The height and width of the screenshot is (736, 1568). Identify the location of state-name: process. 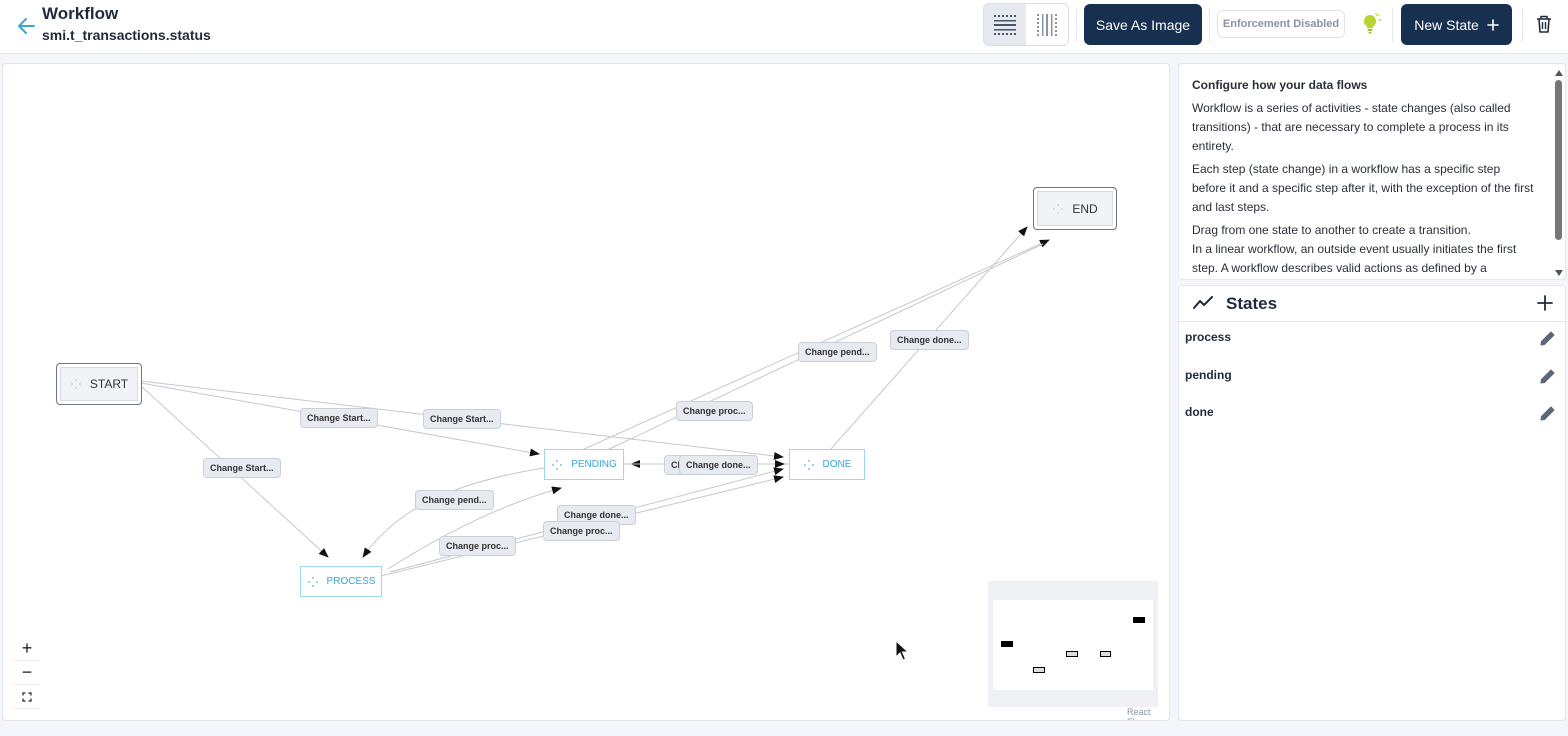
(1208, 337).